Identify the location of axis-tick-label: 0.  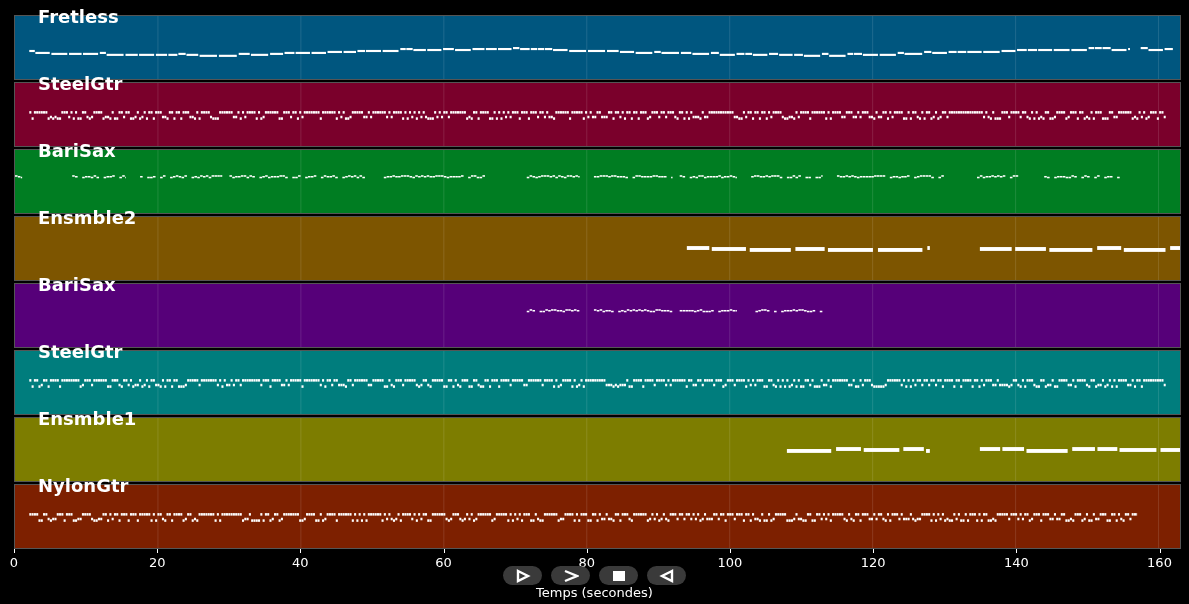
(14, 562).